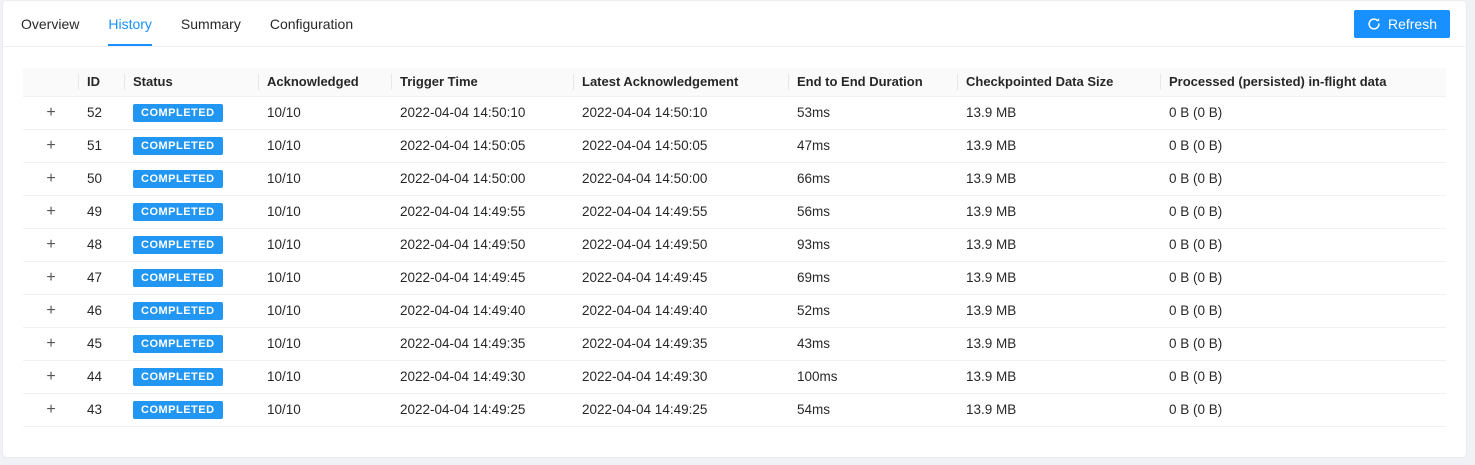  Describe the element at coordinates (102, 245) in the screenshot. I see `cell-id: 48` at that location.